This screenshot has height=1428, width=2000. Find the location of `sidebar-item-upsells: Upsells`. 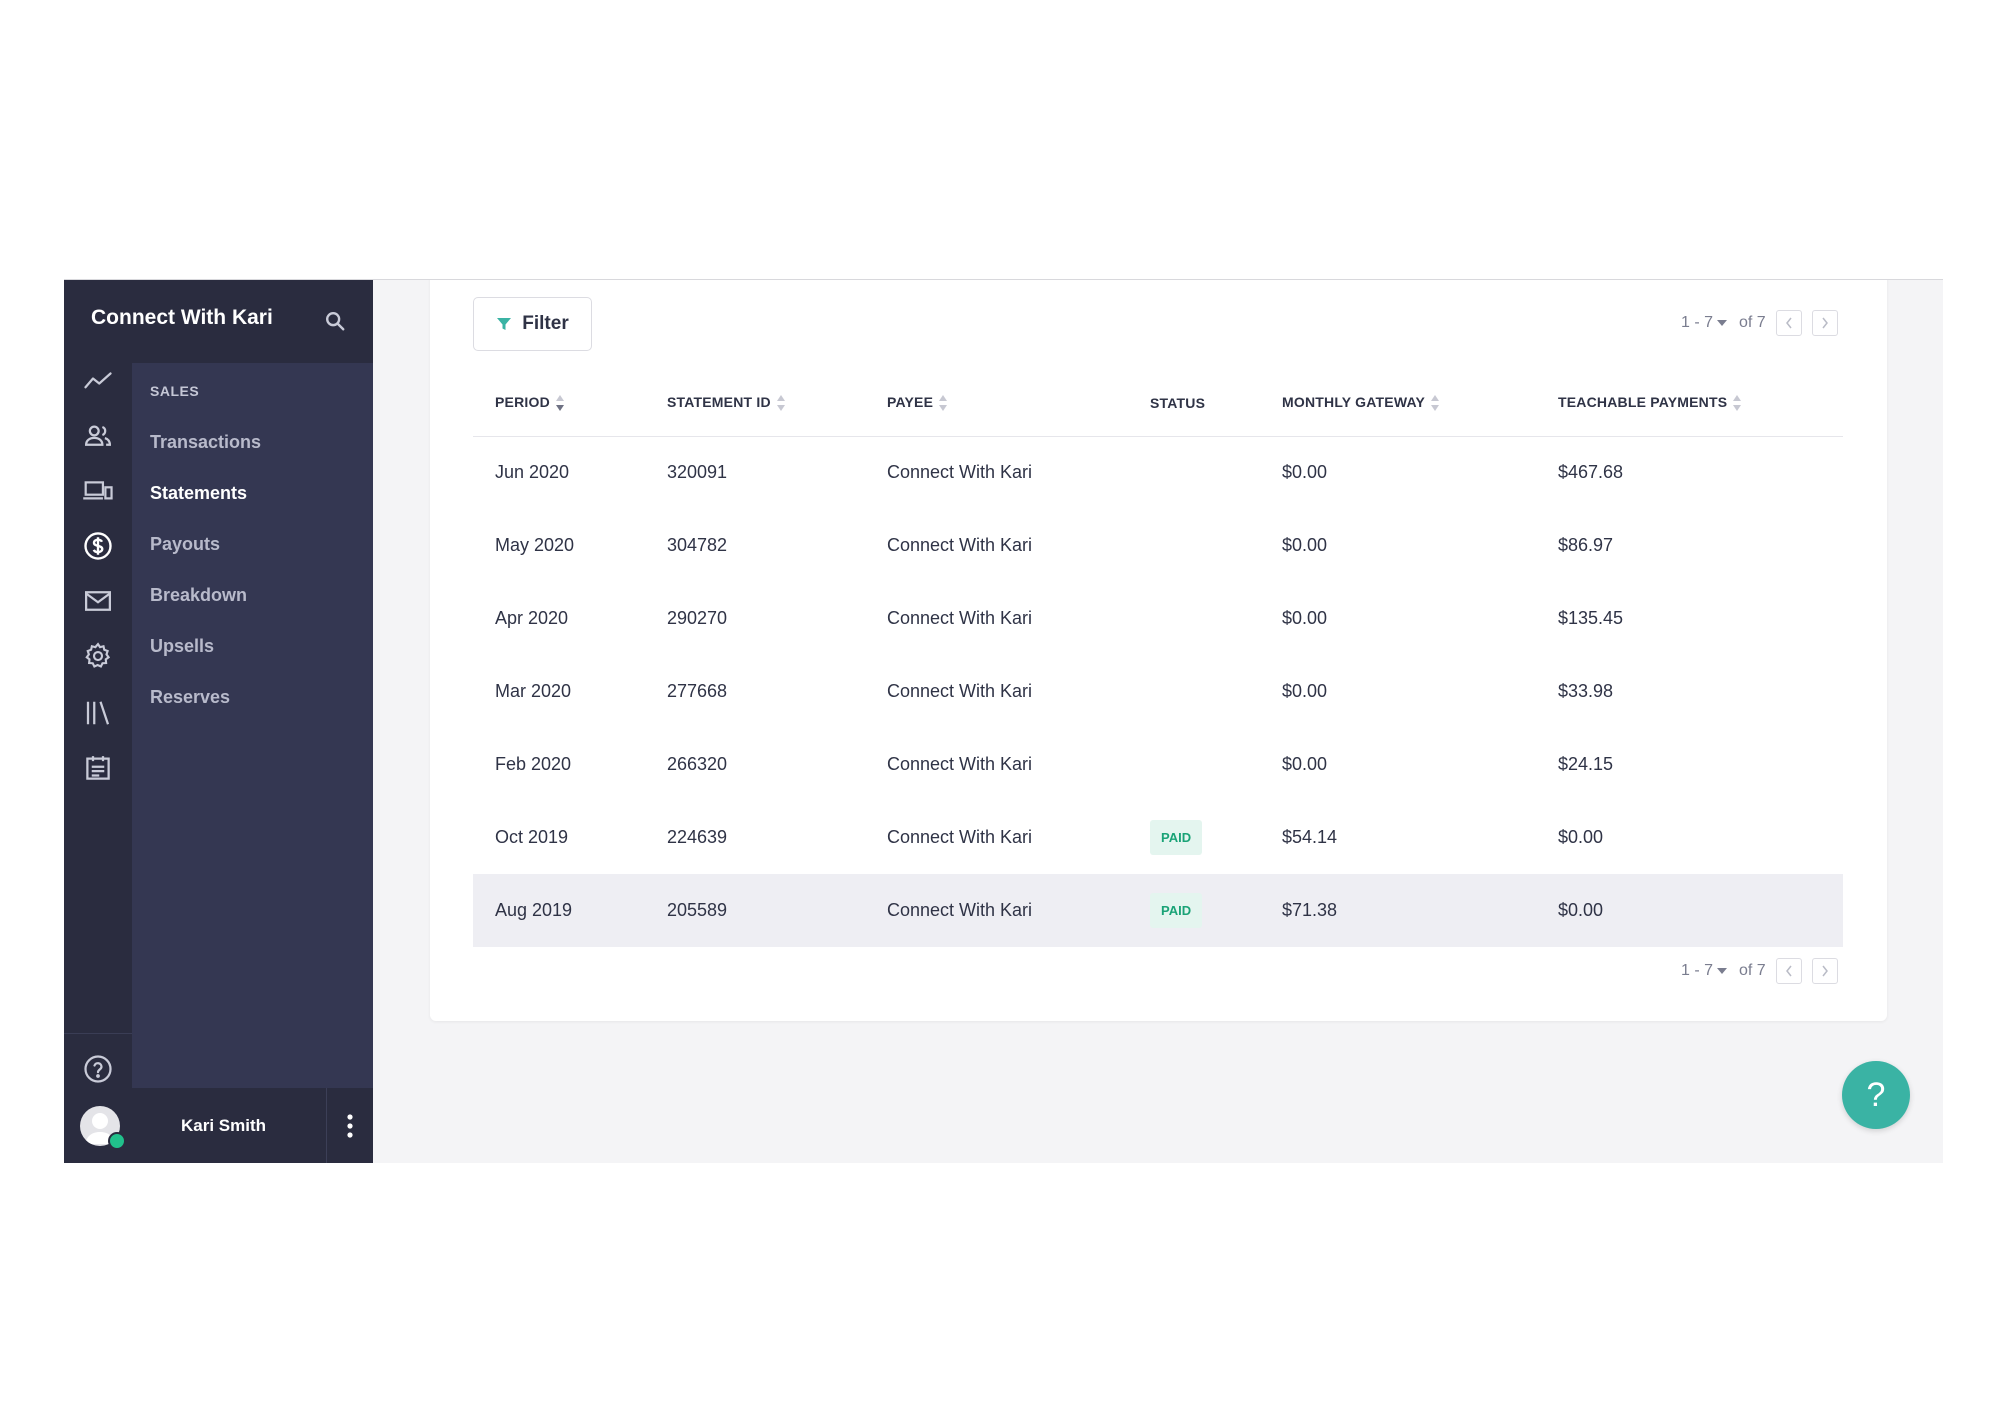

sidebar-item-upsells: Upsells is located at coordinates (182, 646).